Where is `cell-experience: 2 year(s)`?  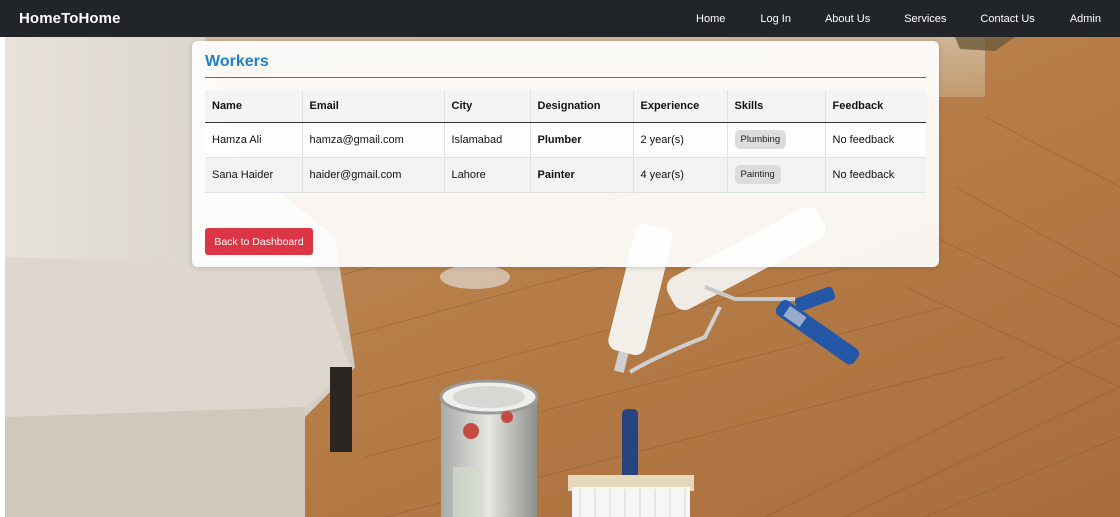 cell-experience: 2 year(s) is located at coordinates (679, 140).